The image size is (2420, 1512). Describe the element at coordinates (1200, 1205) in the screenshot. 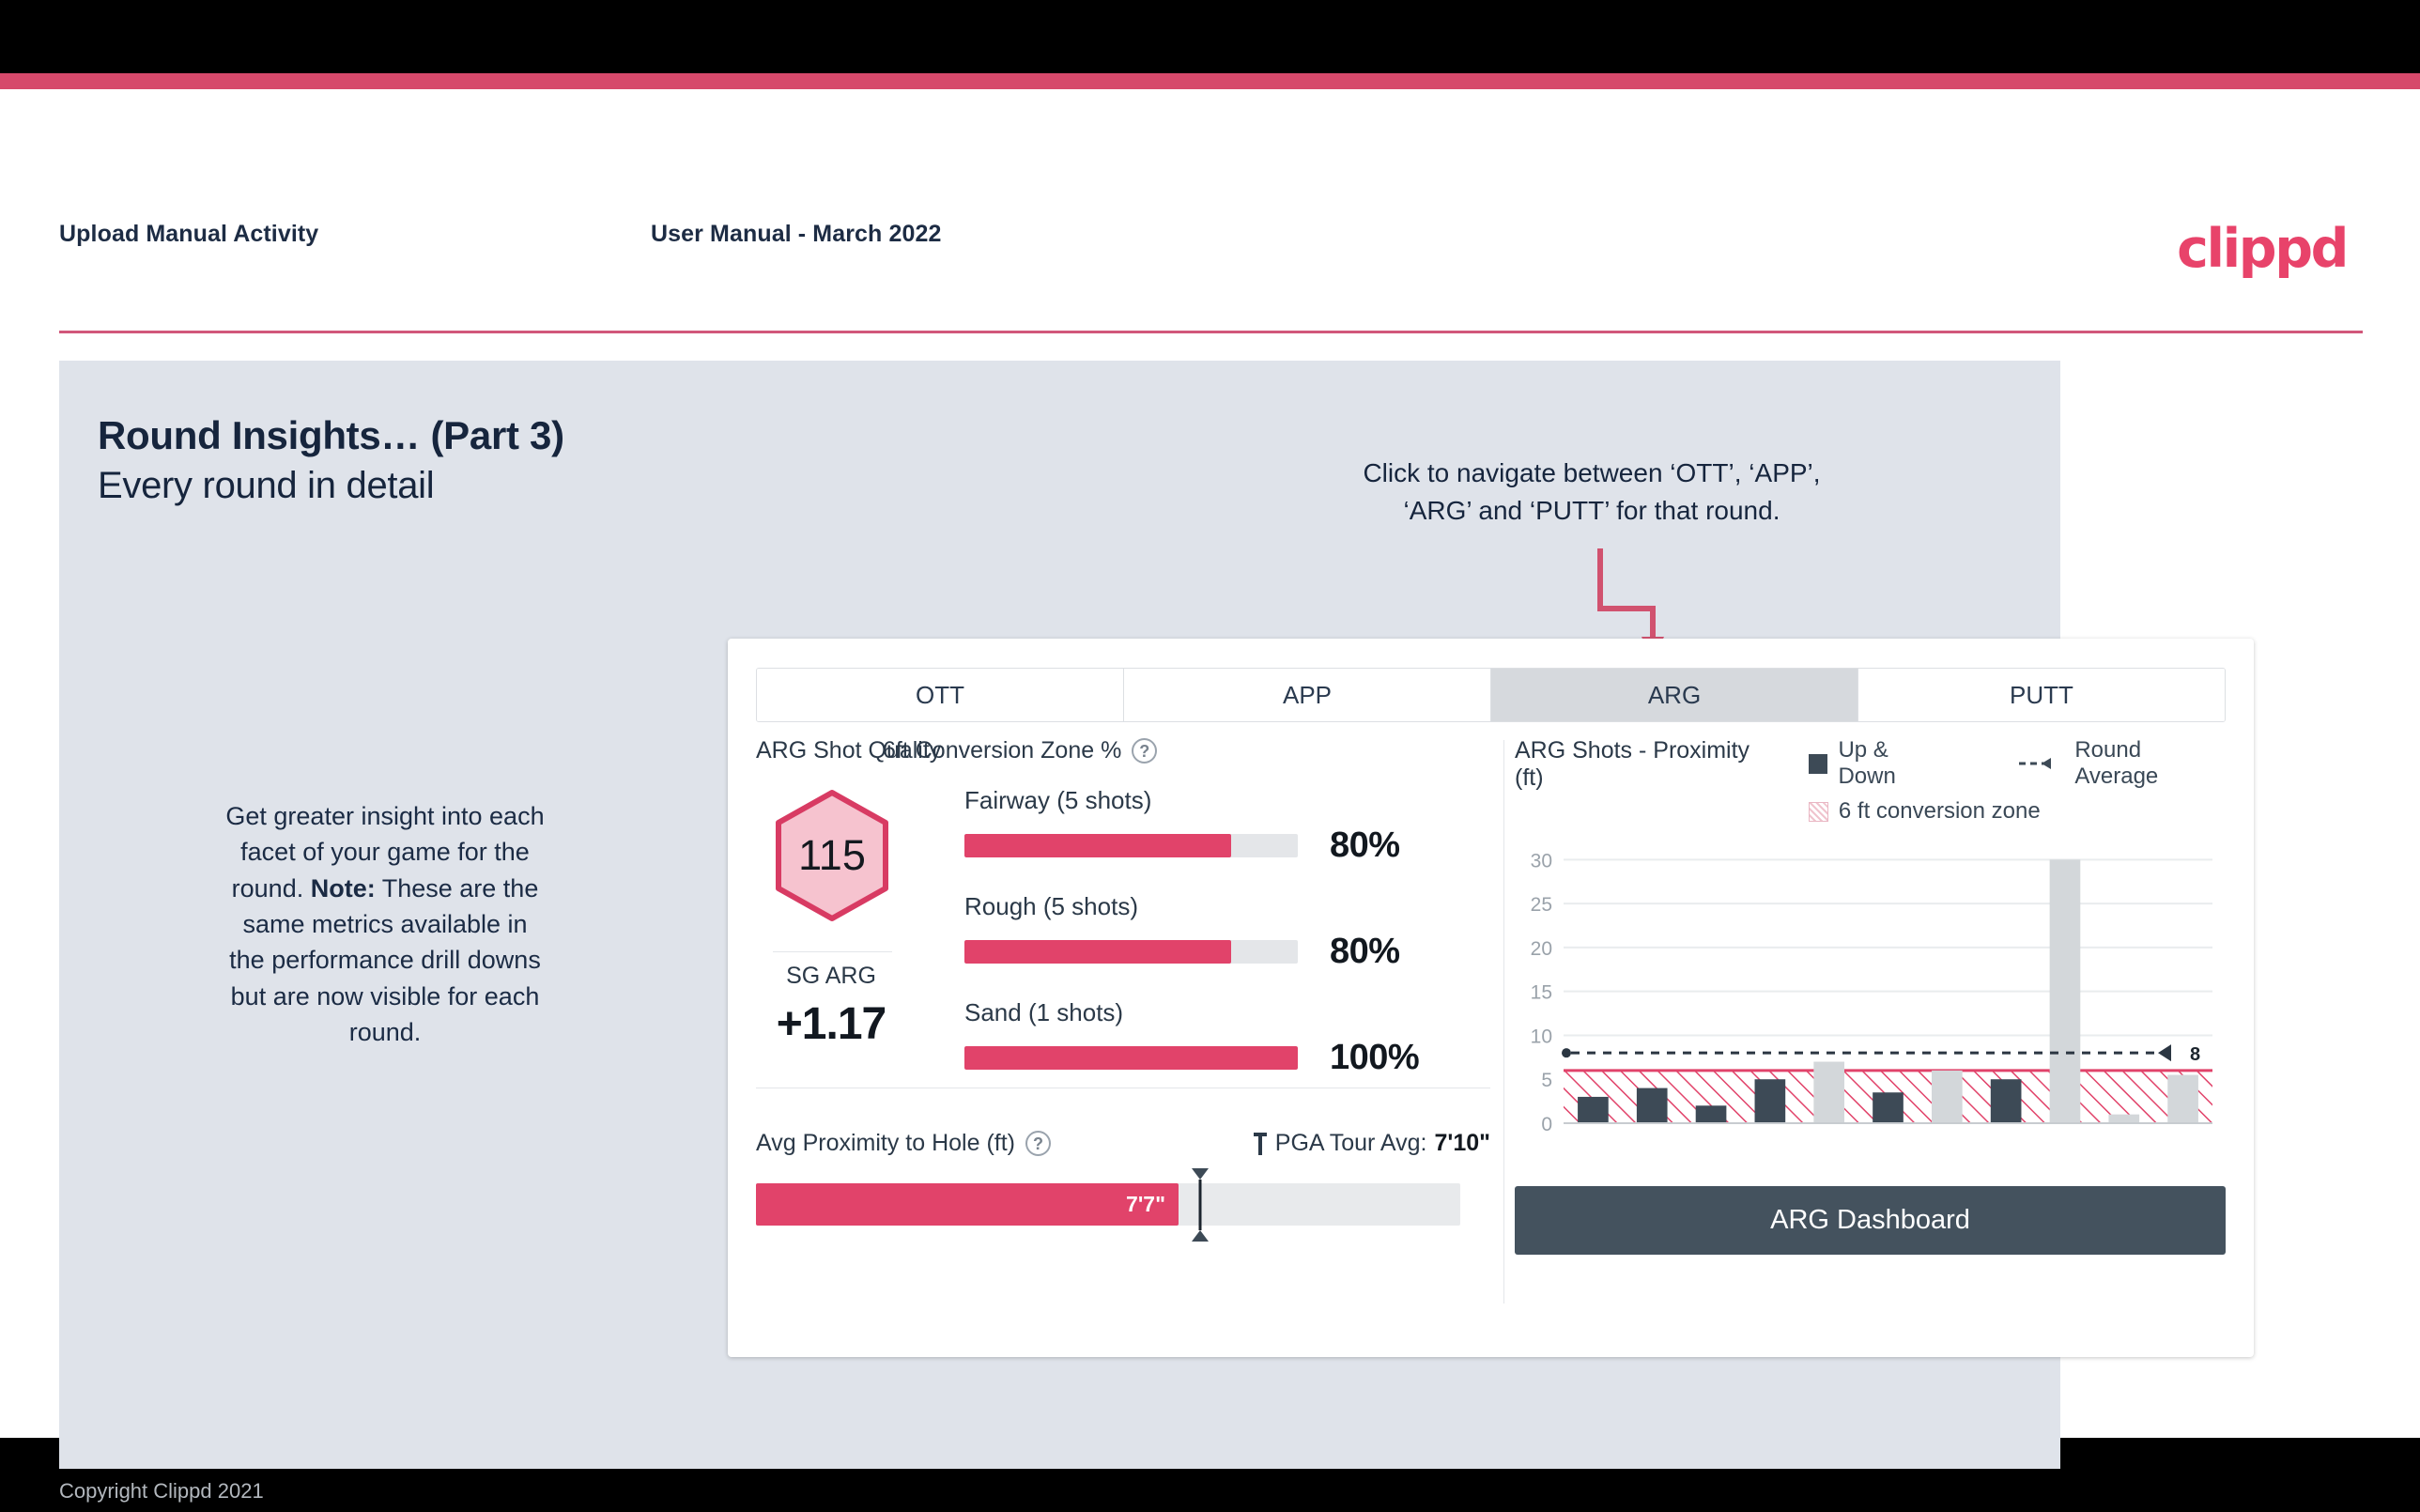

I see `pga-tour-average-marker-icon` at that location.